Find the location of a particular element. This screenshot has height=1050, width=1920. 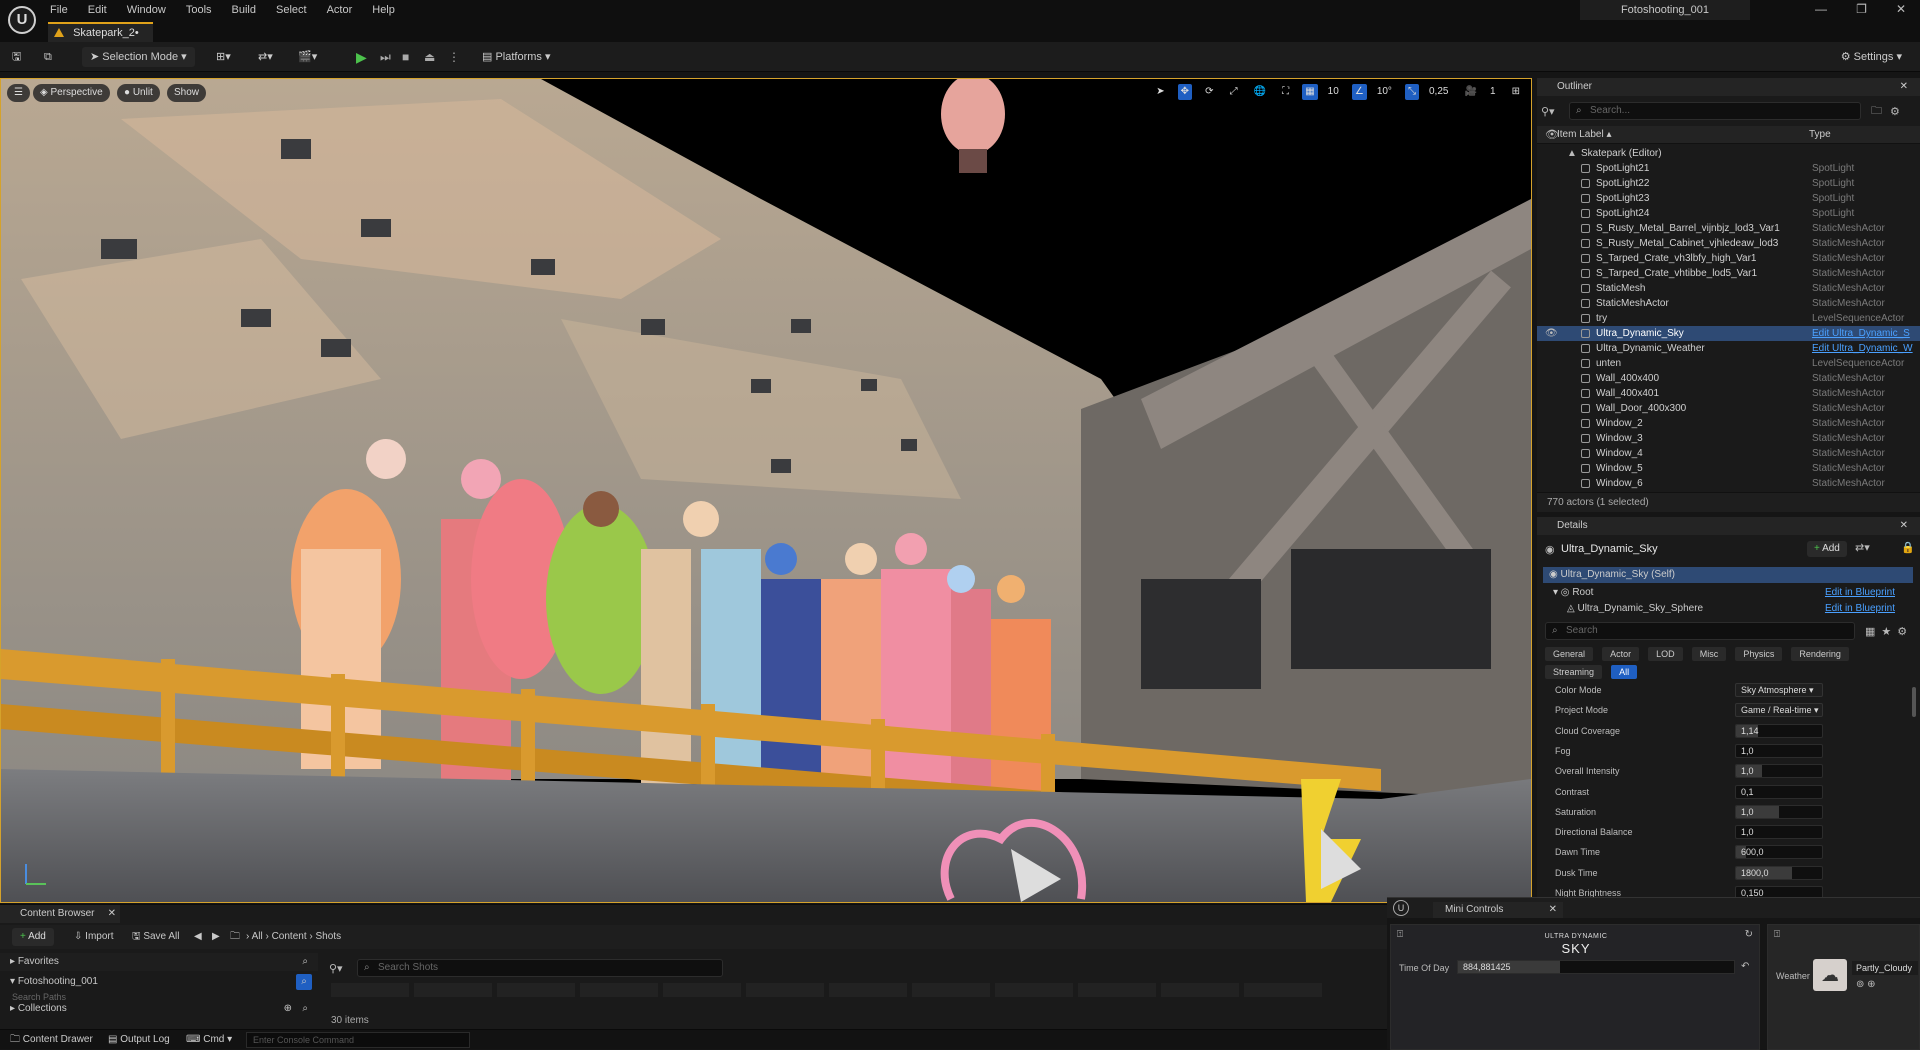

details-search-input: Search is located at coordinates (1700, 631).